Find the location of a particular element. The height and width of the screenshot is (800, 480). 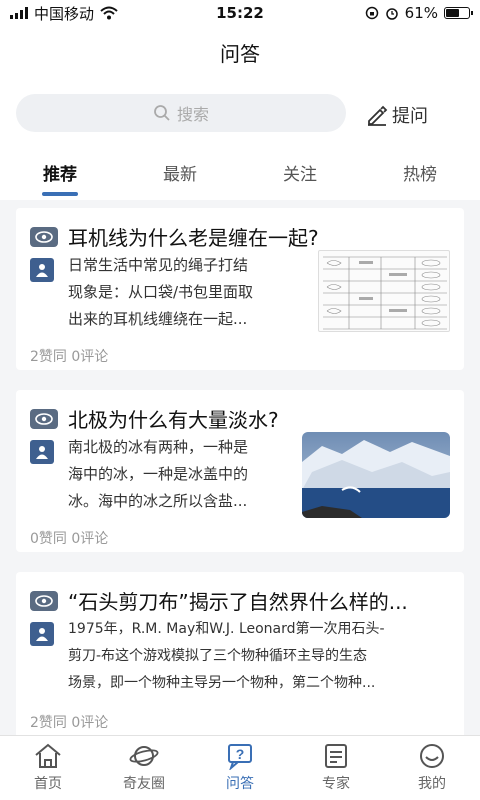

tab-following: 关注 is located at coordinates (300, 178).